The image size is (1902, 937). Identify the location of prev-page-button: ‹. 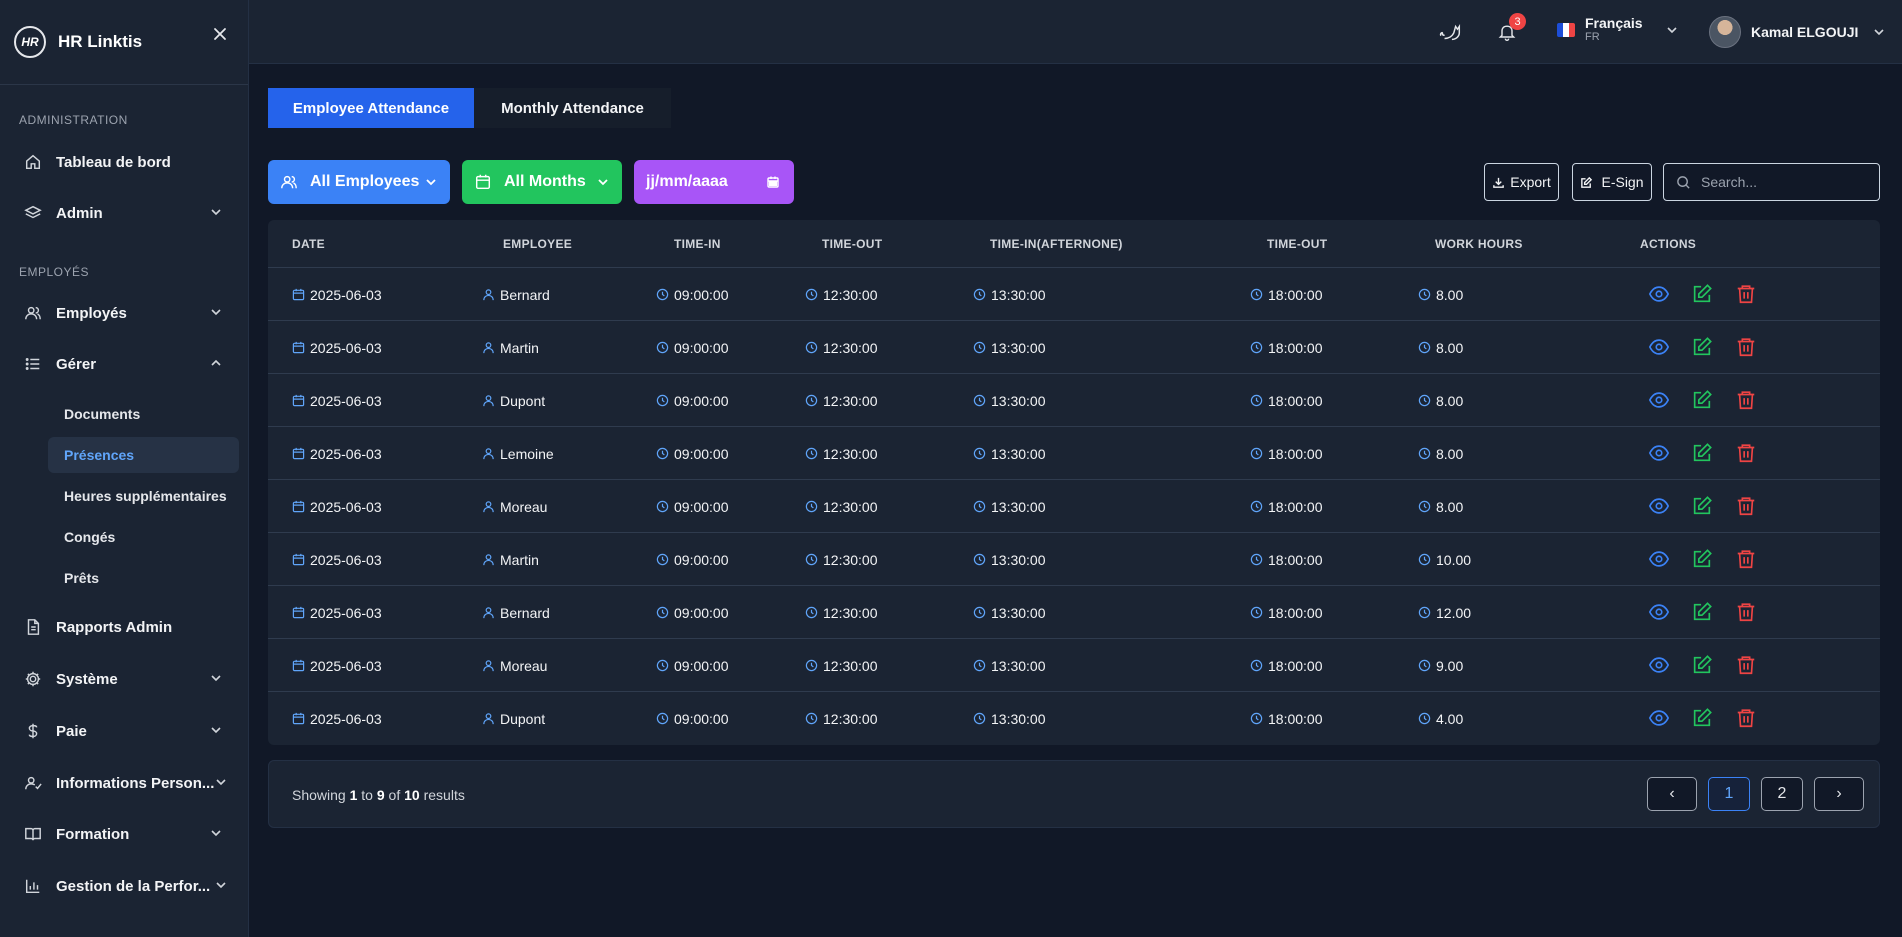
(1672, 794).